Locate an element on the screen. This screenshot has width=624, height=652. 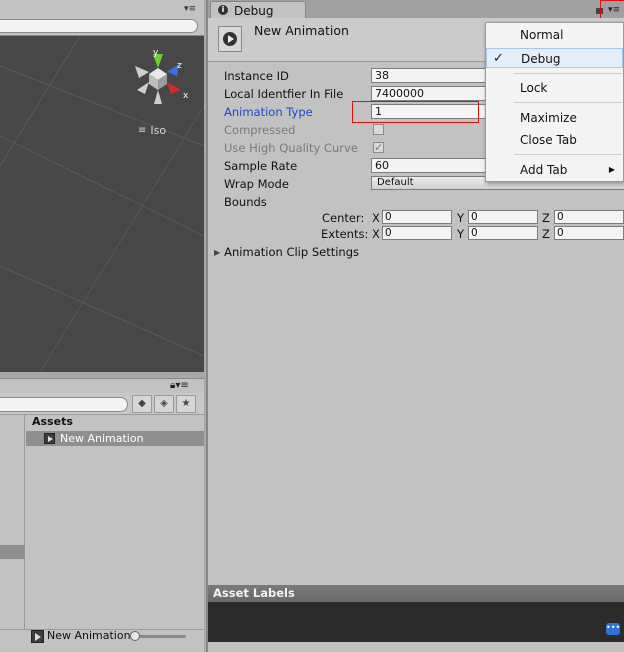
panel-menu-icon: ▾≡ is located at coordinates (192, 9).